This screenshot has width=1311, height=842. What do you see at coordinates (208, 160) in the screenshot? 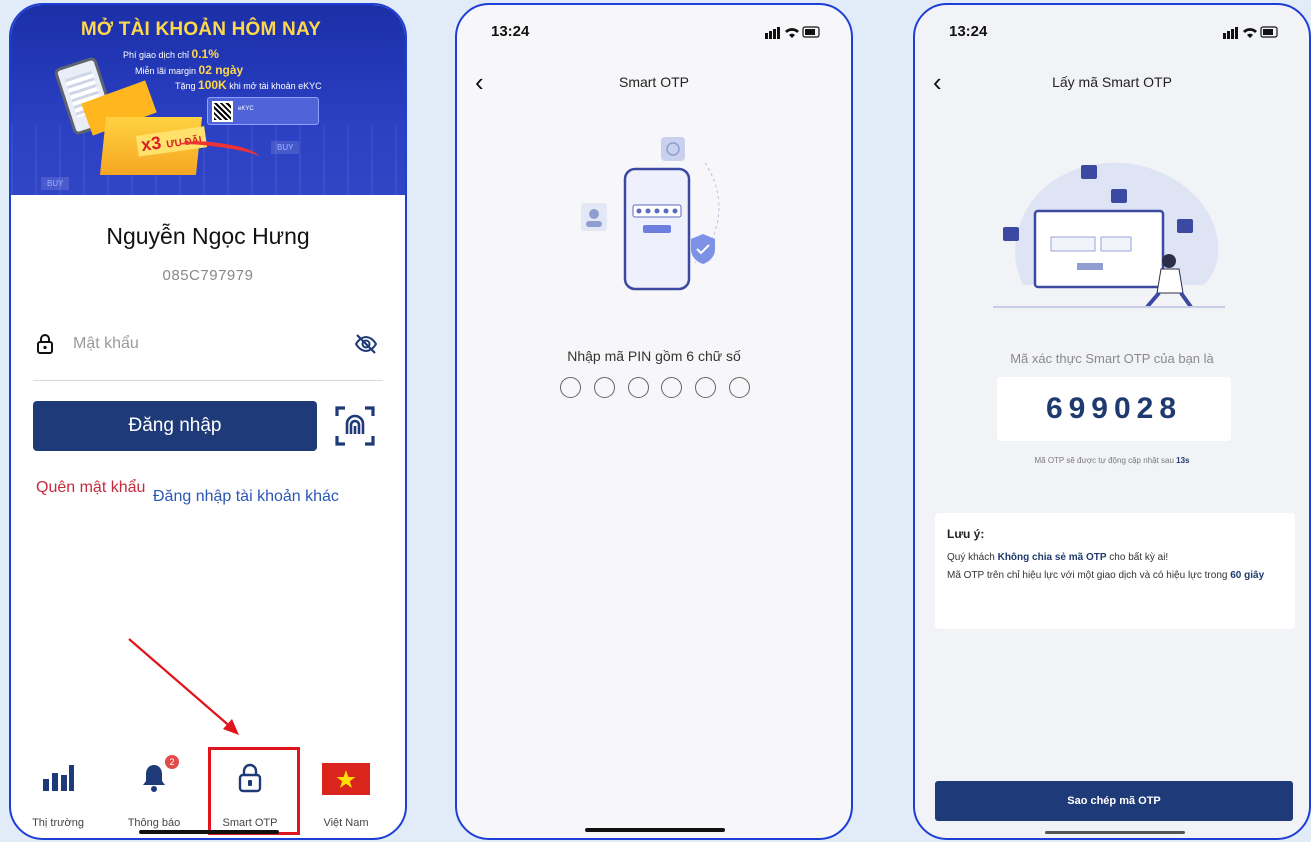
I see `banner-chart-pattern` at bounding box center [208, 160].